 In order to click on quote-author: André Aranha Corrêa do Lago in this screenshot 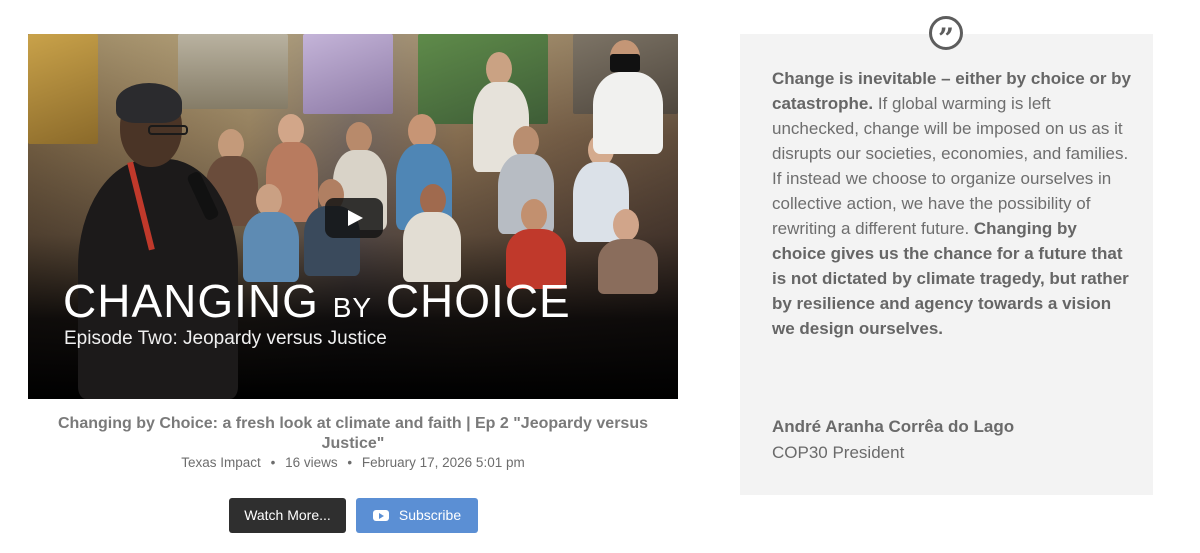, I will do `click(893, 426)`.